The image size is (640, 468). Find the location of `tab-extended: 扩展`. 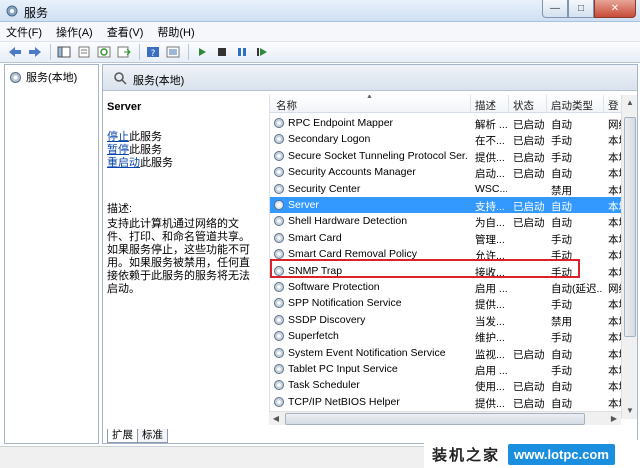

tab-extended: 扩展 is located at coordinates (122, 436).